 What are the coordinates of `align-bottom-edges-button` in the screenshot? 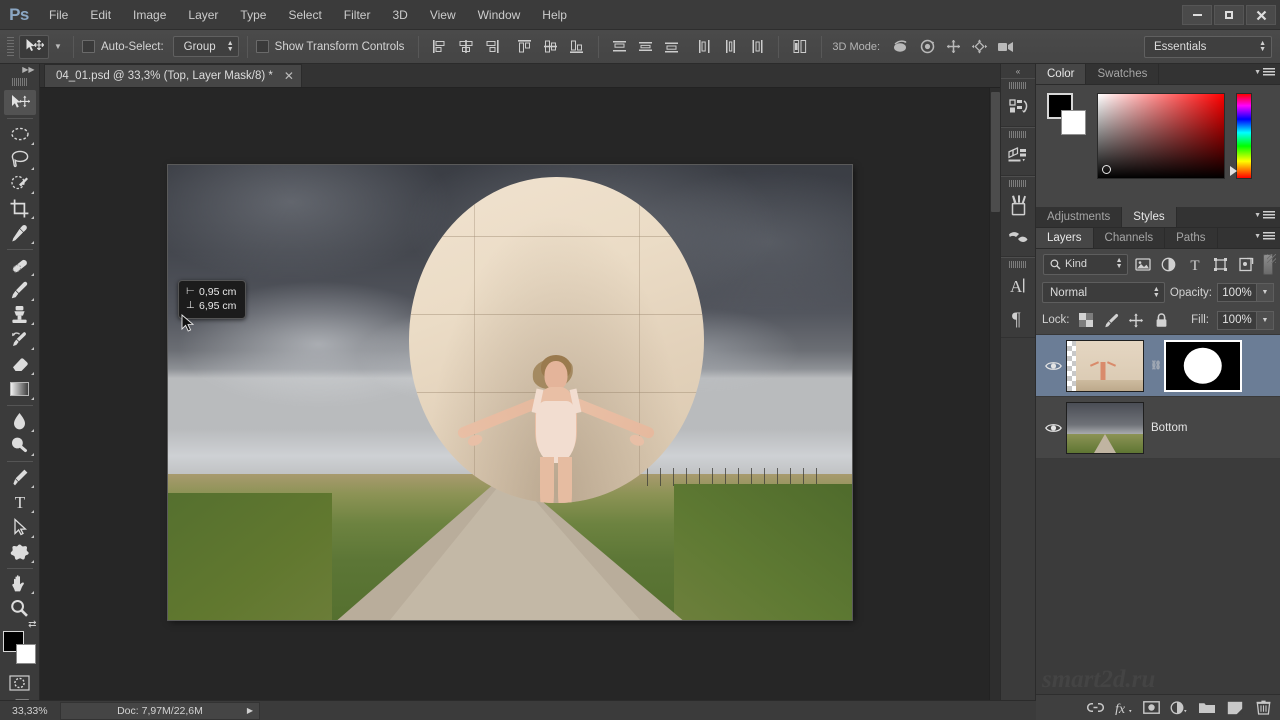 It's located at (577, 47).